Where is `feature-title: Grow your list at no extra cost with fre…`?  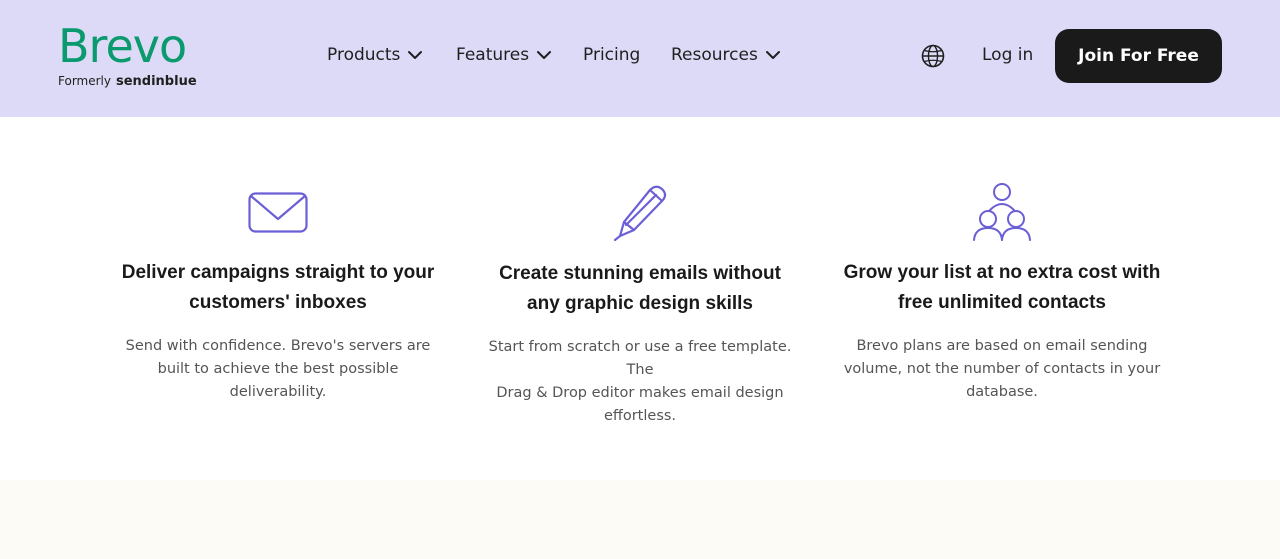 feature-title: Grow your list at no extra cost with fre… is located at coordinates (1002, 288).